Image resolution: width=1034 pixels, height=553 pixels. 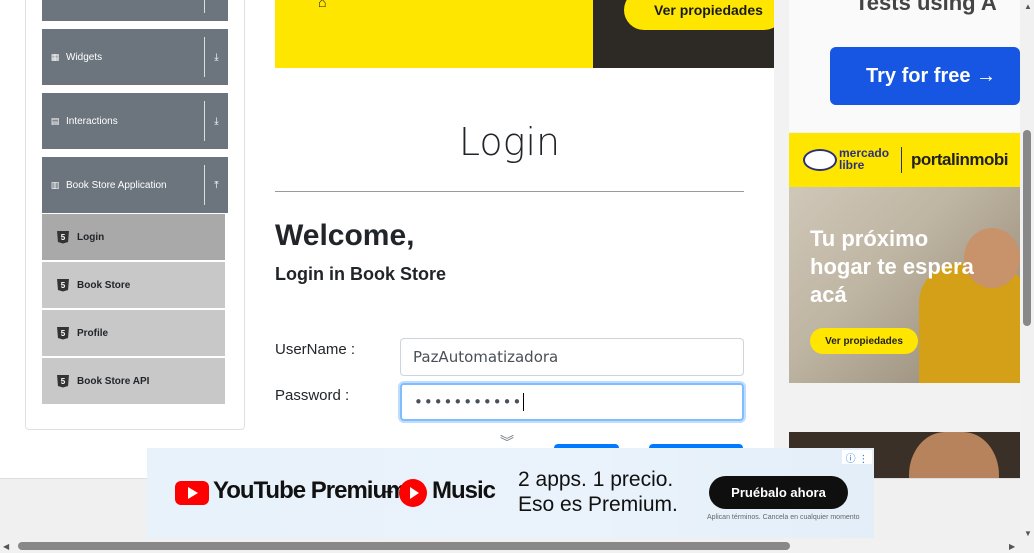 I want to click on sidebar-group-label: Book Store Application, so click(x=116, y=185).